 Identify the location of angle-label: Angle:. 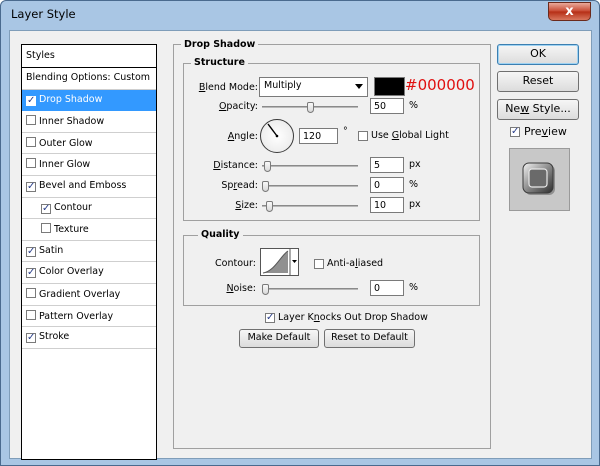
(242, 136).